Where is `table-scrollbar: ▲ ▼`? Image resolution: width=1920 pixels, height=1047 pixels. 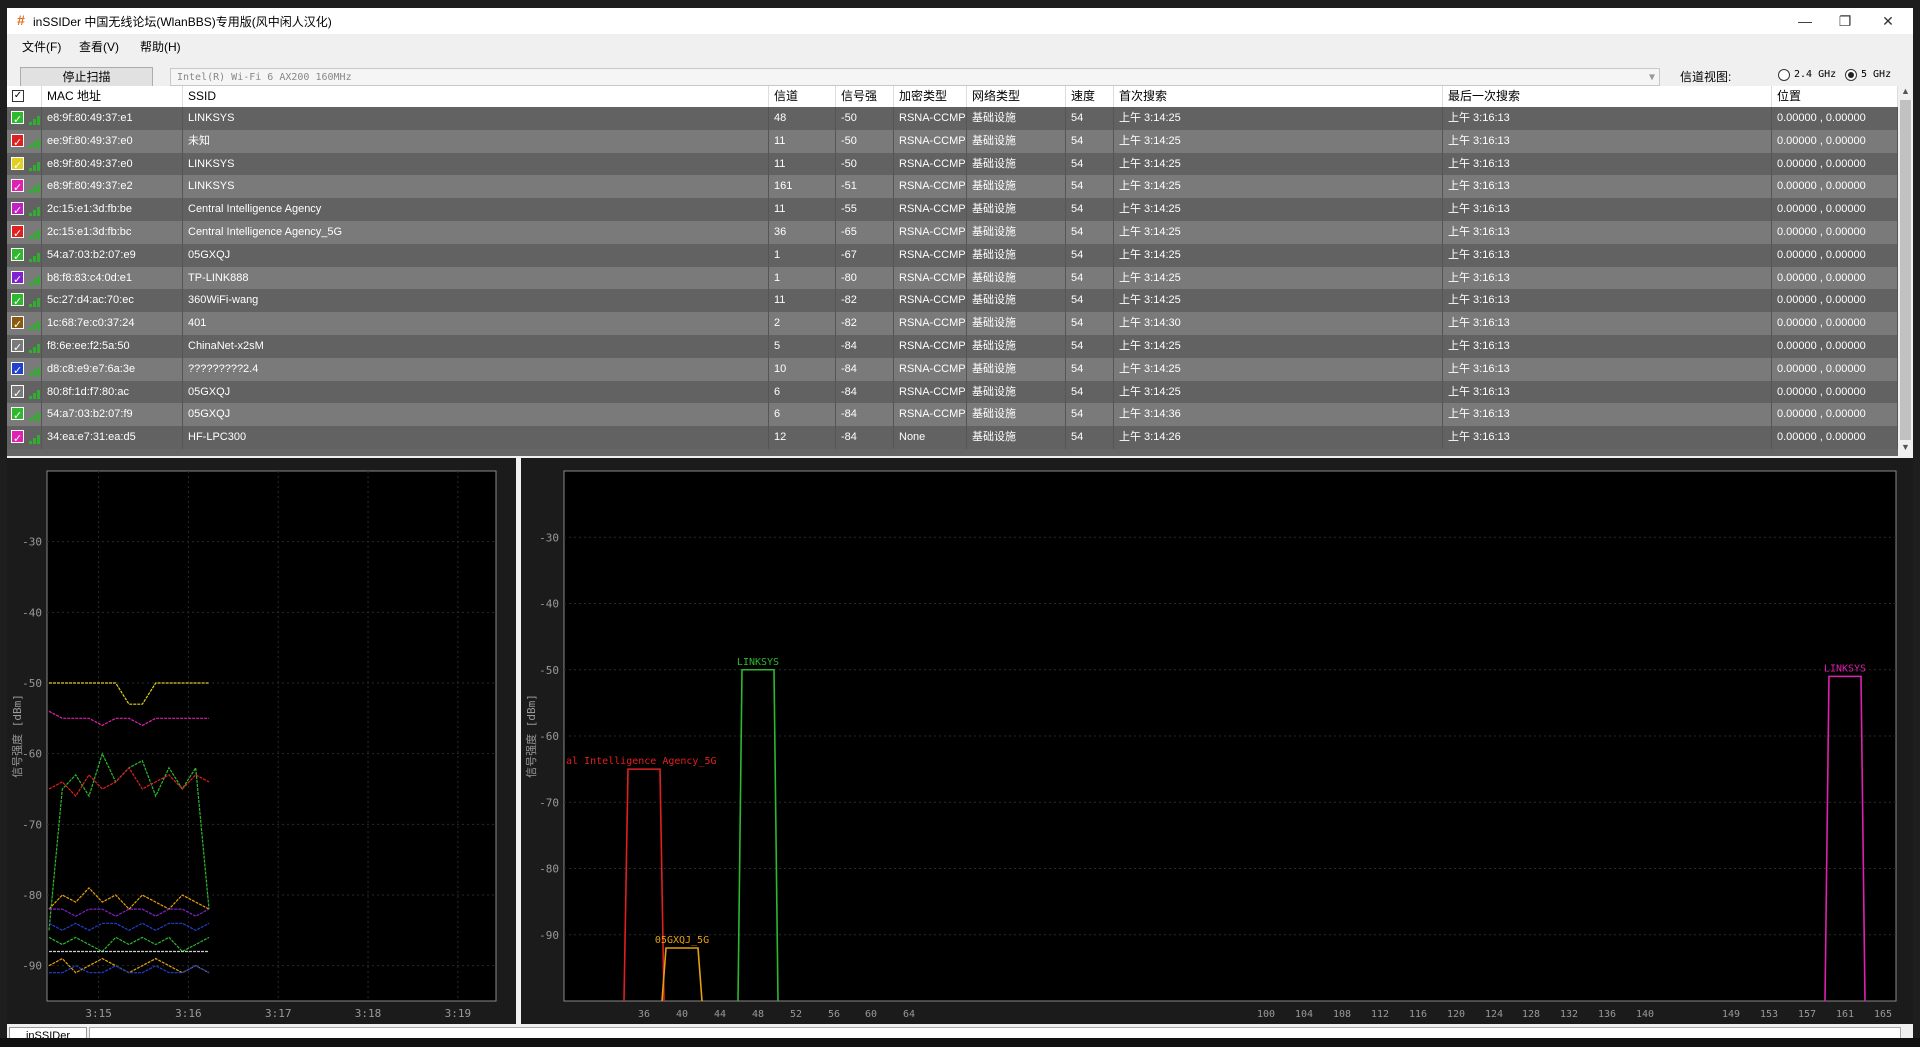 table-scrollbar: ▲ ▼ is located at coordinates (1905, 271).